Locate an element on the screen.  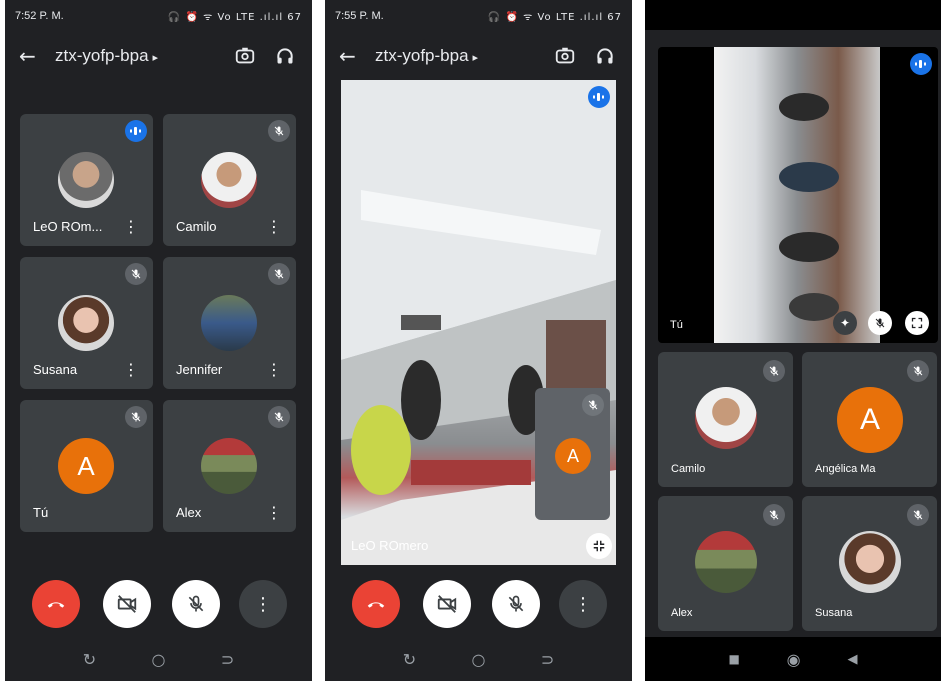
participant-tile: Camilo ⋮ is located at coordinates (229, 180).